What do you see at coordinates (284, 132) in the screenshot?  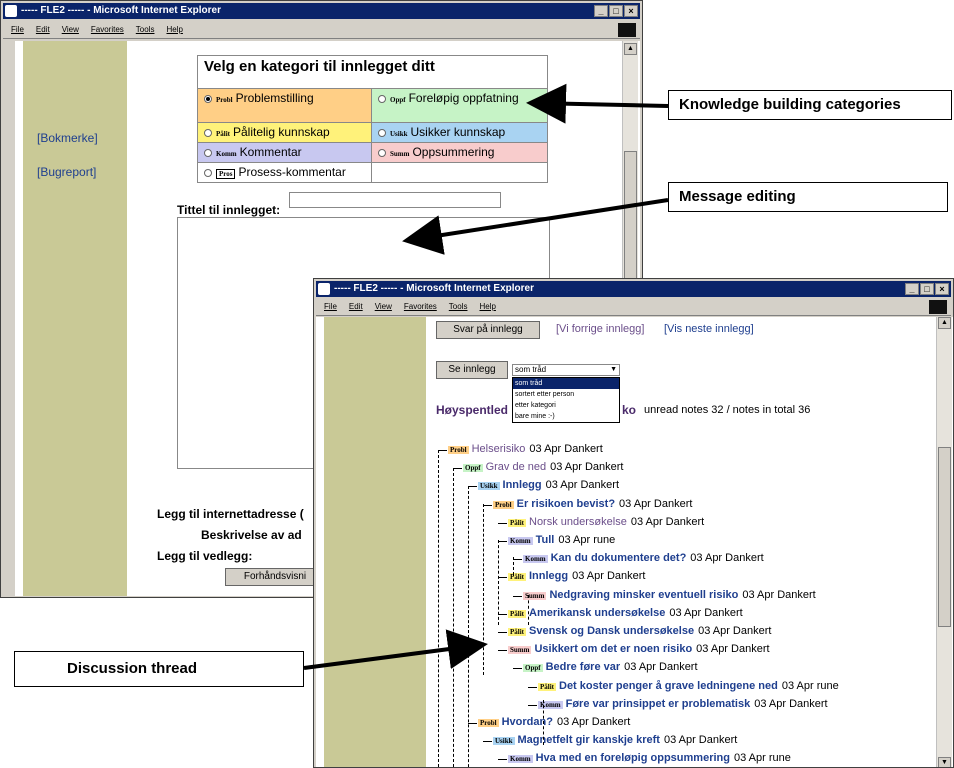 I see `cat-cell-2: Pålit Pålitelig kunnskap` at bounding box center [284, 132].